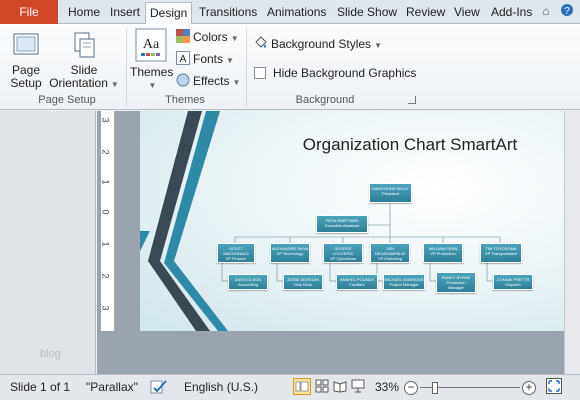  I want to click on svg-text: A, so click(183, 59).